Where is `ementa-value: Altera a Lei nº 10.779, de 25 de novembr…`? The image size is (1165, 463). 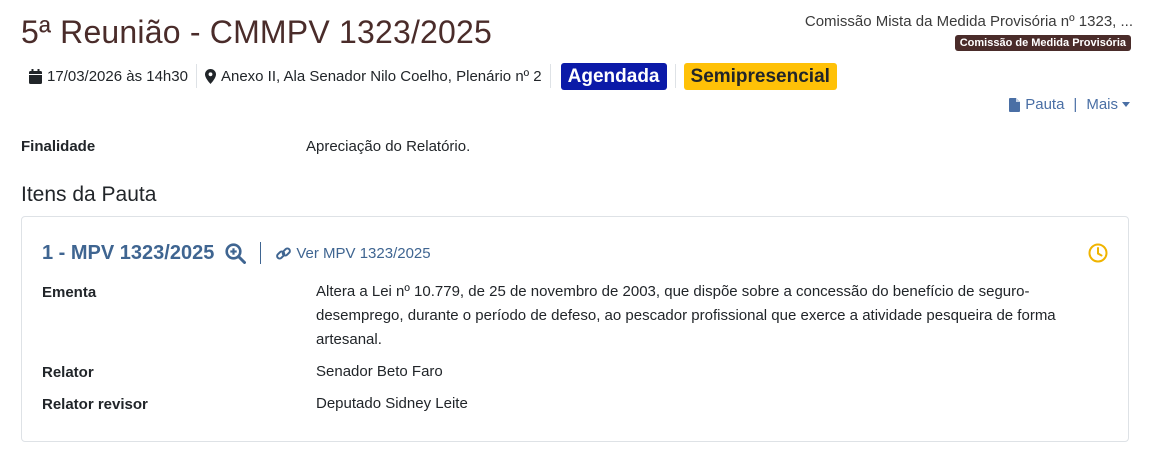 ementa-value: Altera a Lei nº 10.779, de 25 de novembr… is located at coordinates (686, 315).